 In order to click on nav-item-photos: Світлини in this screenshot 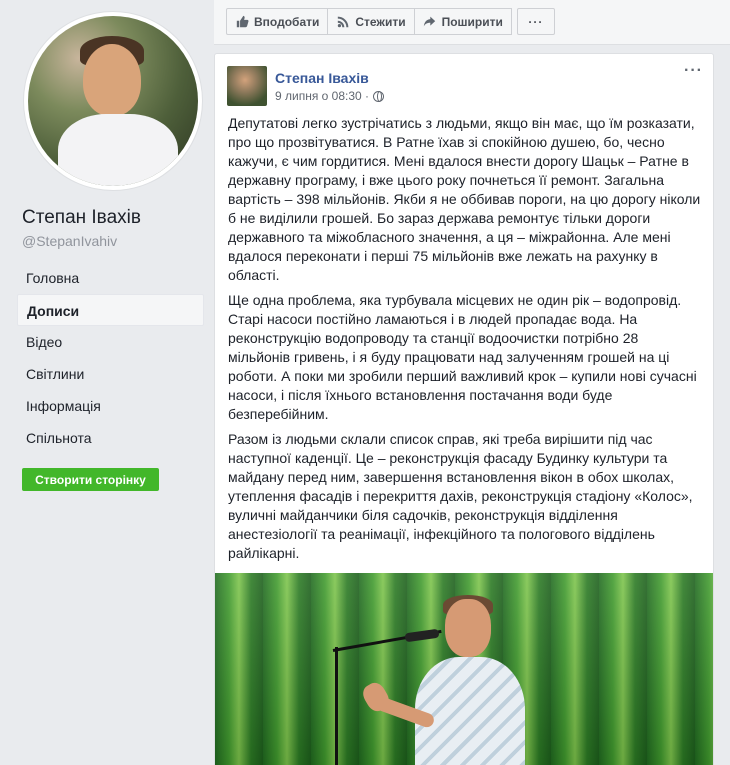, I will do `click(110, 374)`.